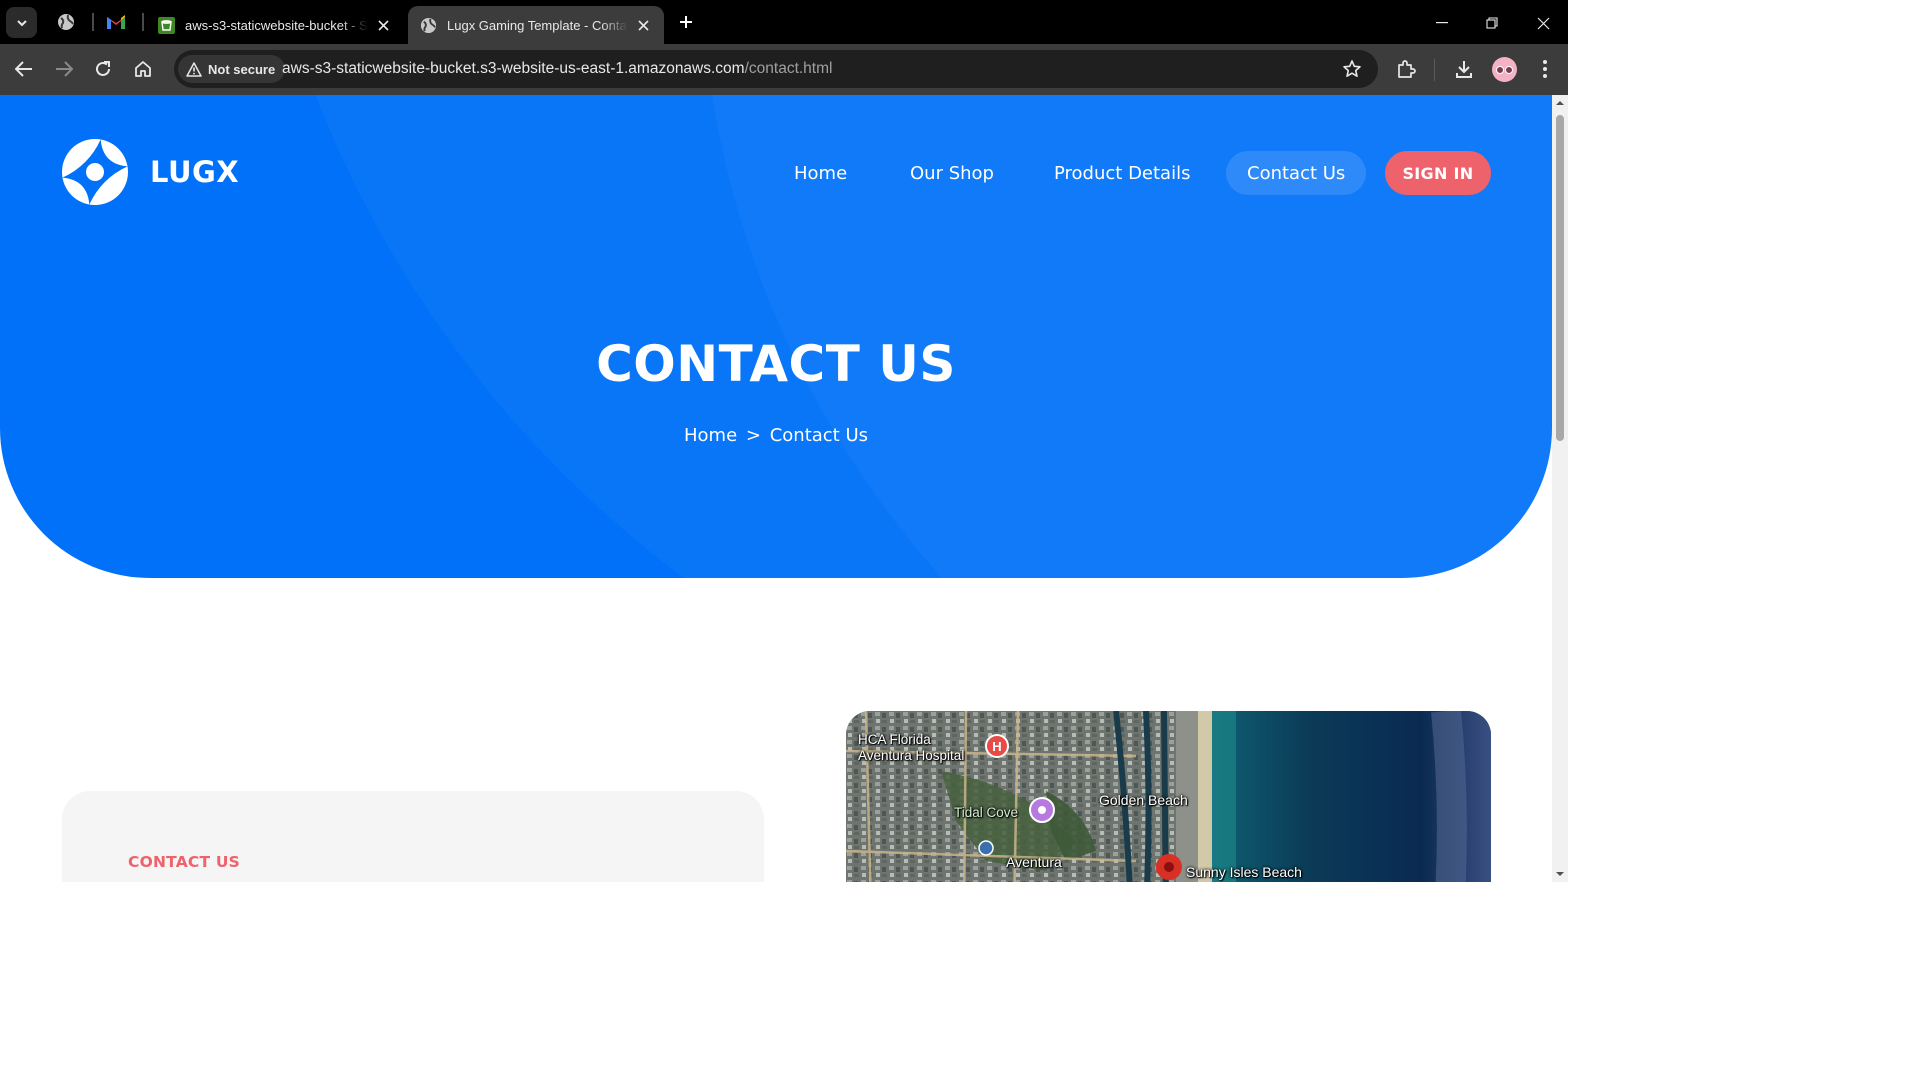 The height and width of the screenshot is (1080, 1920). I want to click on tab-s3-bucket: aws-s3-staticwebsite-bucket - S3 bucket, so click(275, 25).